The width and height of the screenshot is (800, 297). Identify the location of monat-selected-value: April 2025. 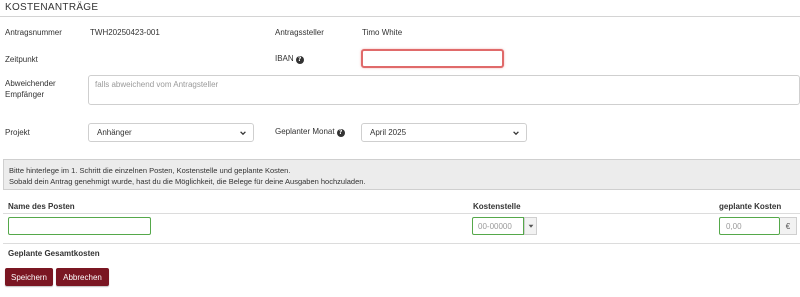
(388, 132).